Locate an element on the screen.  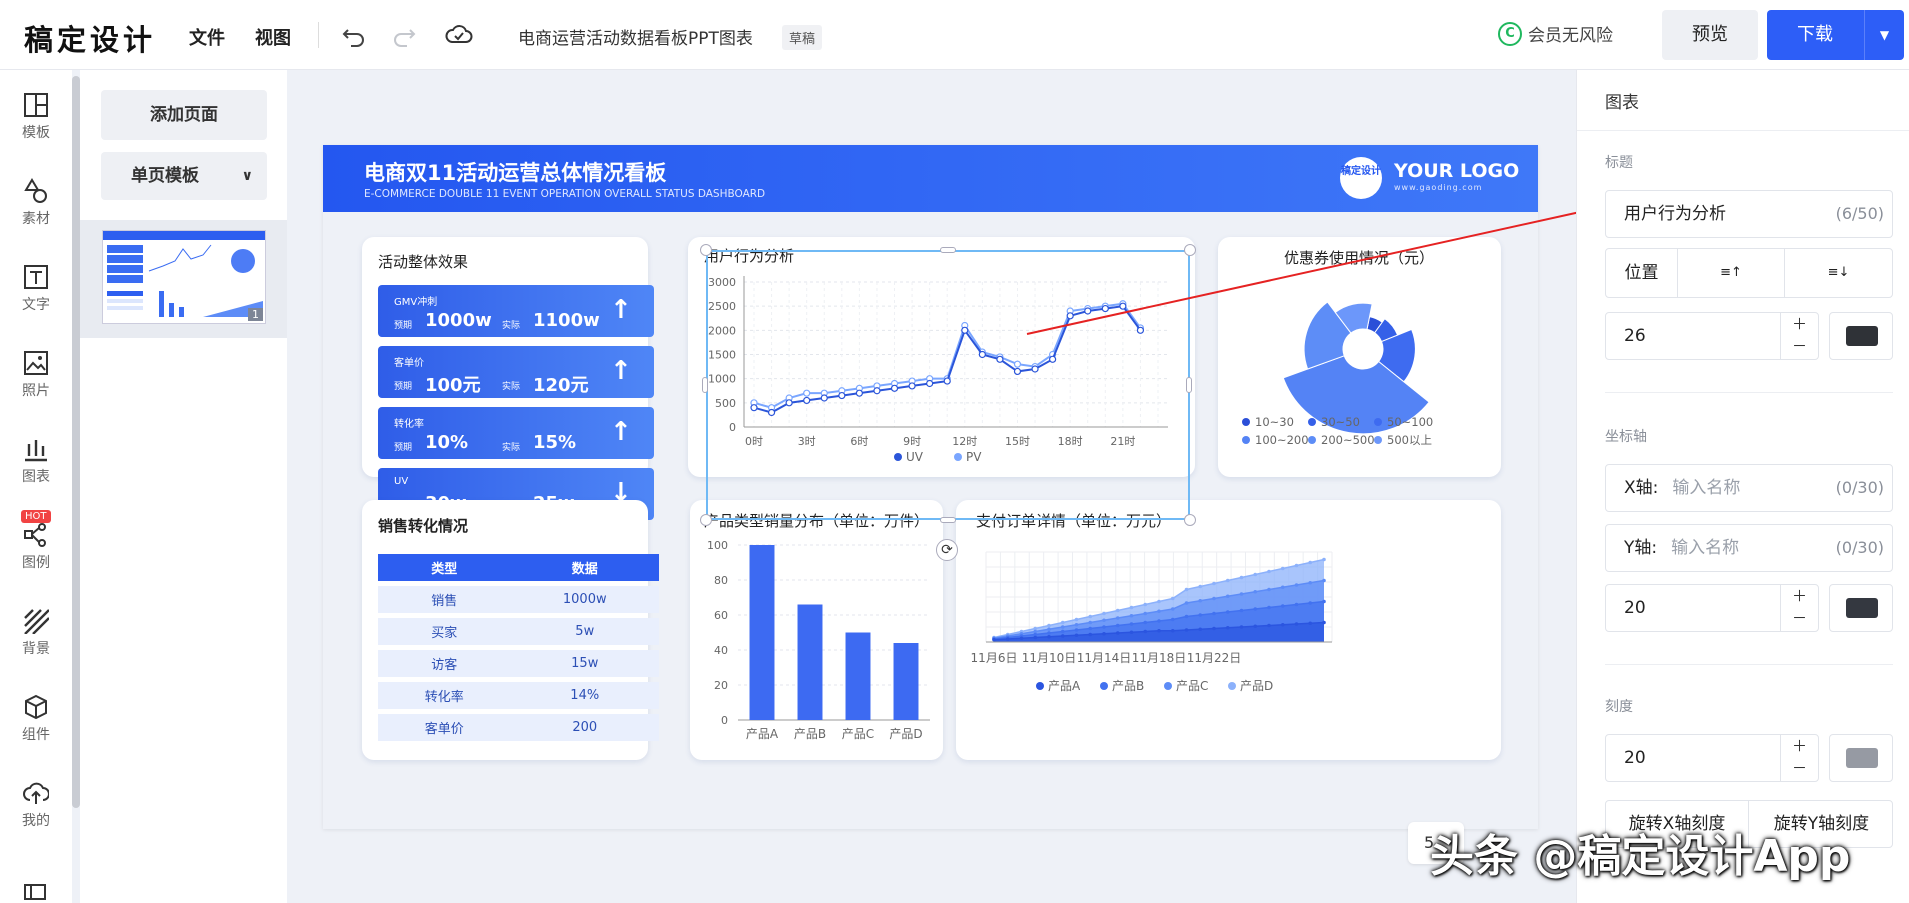
resize-handle-left is located at coordinates (705, 385).